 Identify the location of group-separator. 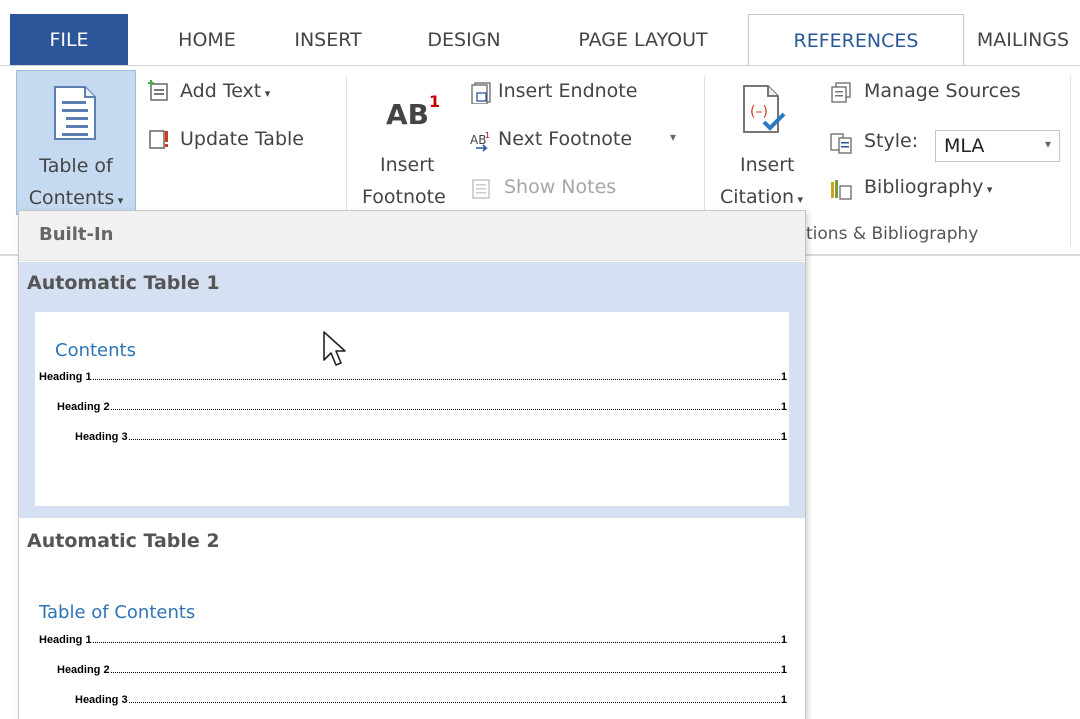
(1070, 161).